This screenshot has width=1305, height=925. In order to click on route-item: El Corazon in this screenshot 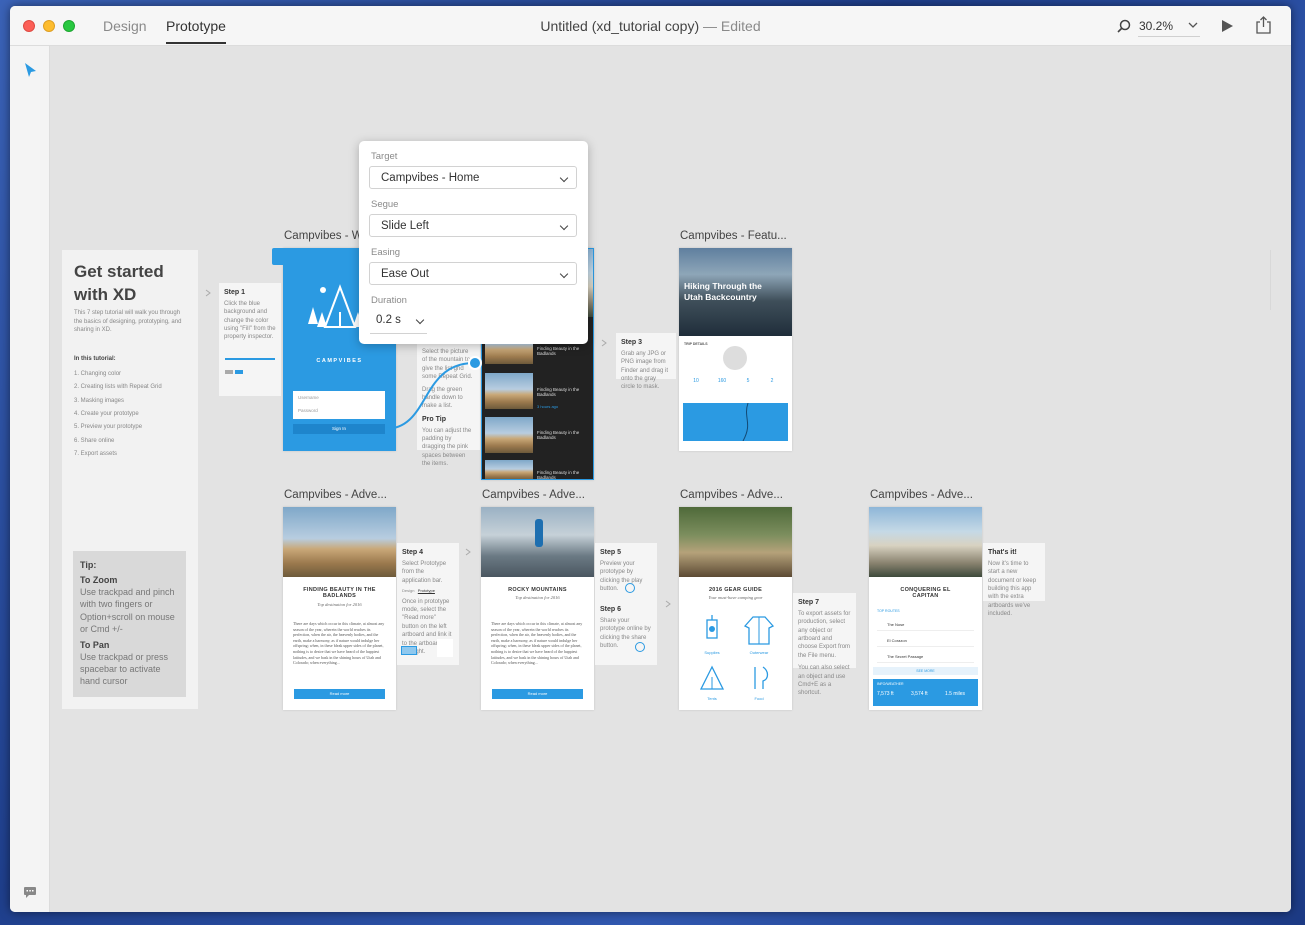, I will do `click(925, 642)`.